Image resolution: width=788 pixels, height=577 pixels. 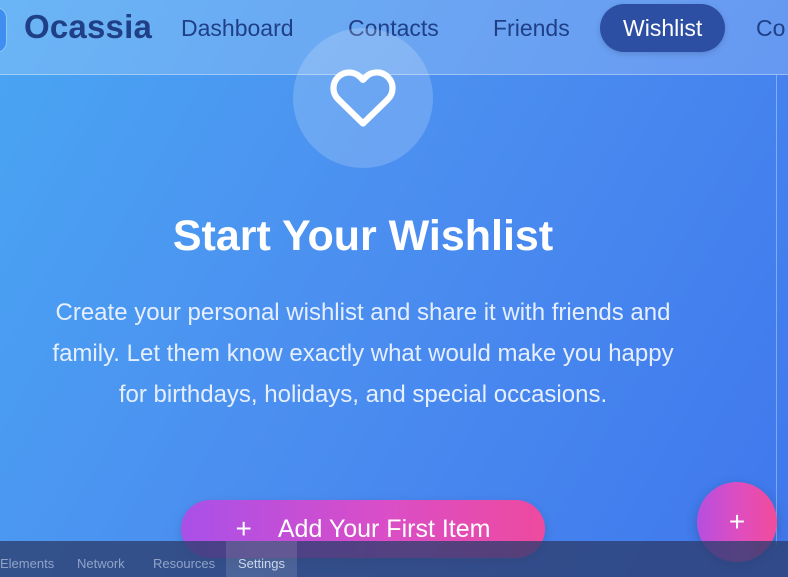 What do you see at coordinates (27, 559) in the screenshot?
I see `devtools-tab-elements: Elements` at bounding box center [27, 559].